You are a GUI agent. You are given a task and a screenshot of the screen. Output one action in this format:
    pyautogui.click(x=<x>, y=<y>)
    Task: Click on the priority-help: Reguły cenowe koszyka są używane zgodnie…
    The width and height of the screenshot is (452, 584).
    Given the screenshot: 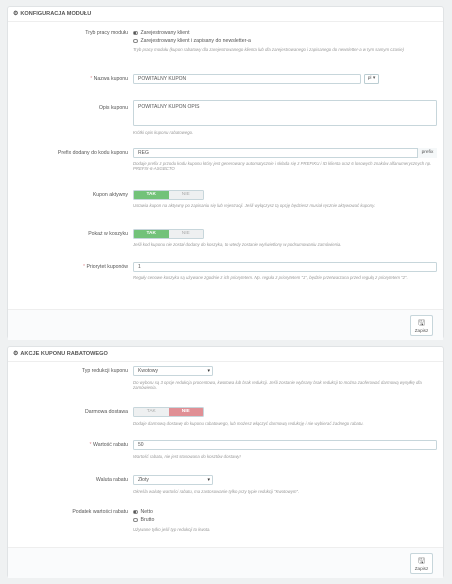 What is the action you would take?
    pyautogui.click(x=270, y=277)
    